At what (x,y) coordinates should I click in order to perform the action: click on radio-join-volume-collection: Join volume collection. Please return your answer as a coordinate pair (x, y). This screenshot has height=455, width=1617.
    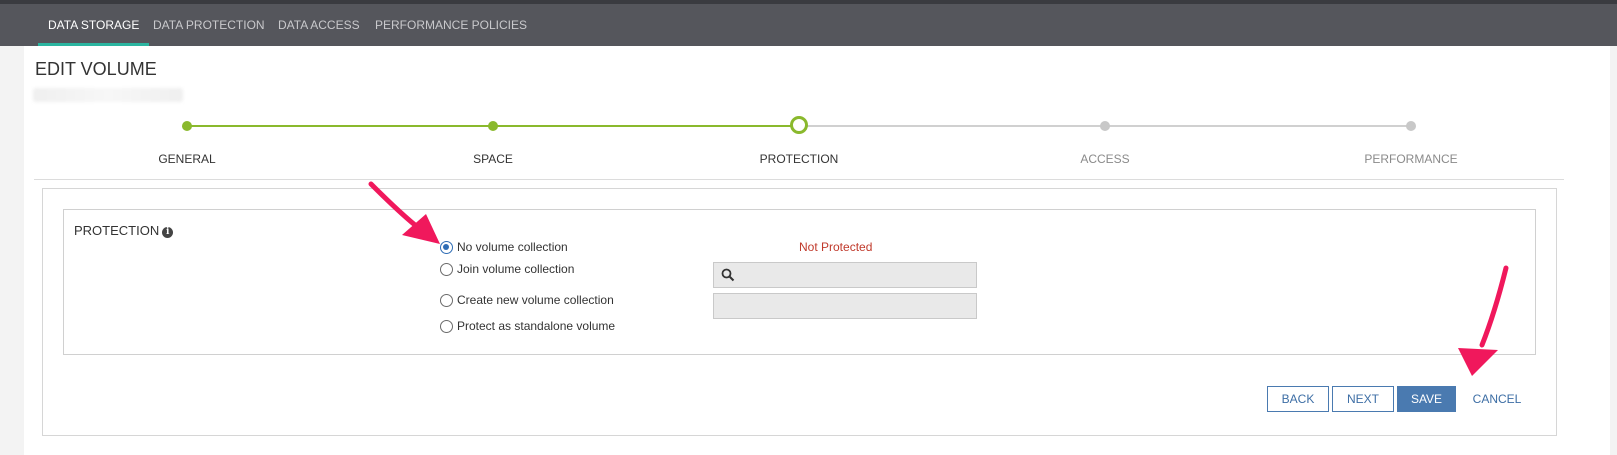
    Looking at the image, I should click on (507, 269).